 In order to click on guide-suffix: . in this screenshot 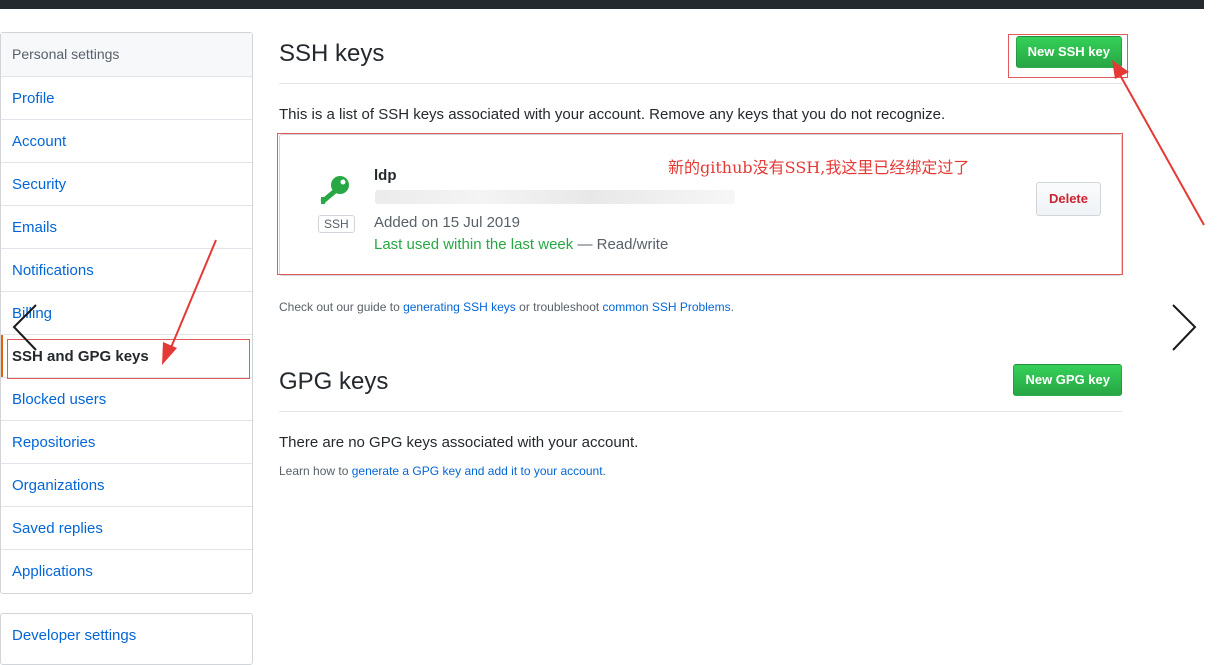, I will do `click(732, 307)`.